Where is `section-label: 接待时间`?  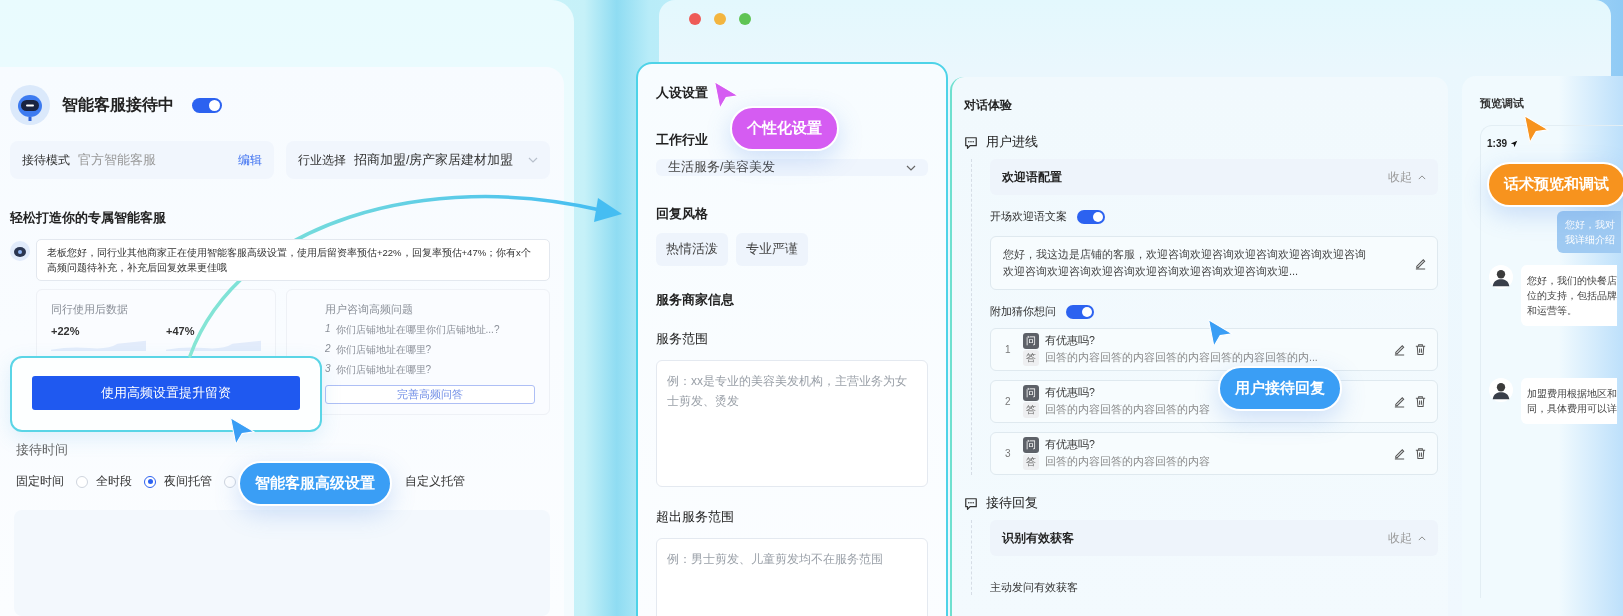
section-label: 接待时间 is located at coordinates (42, 450).